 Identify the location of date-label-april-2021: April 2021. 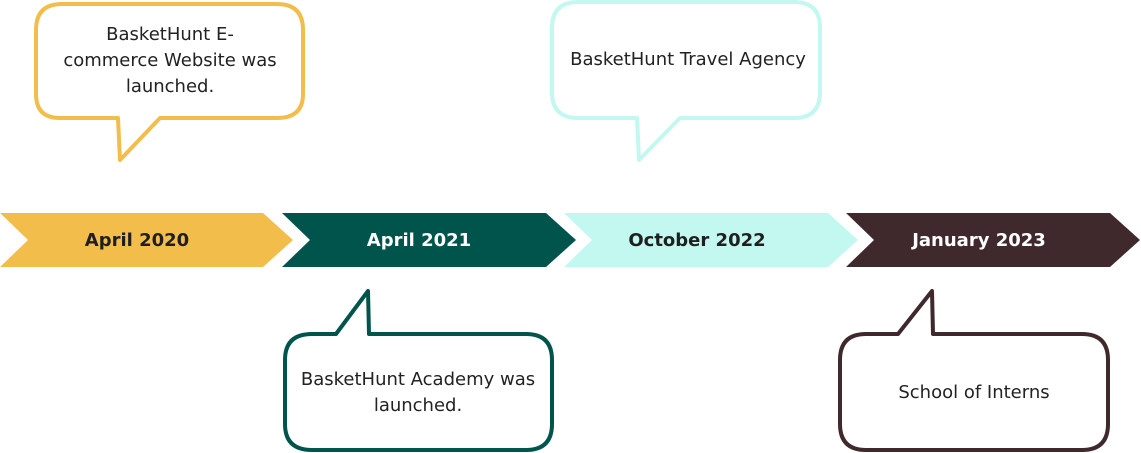
(419, 240).